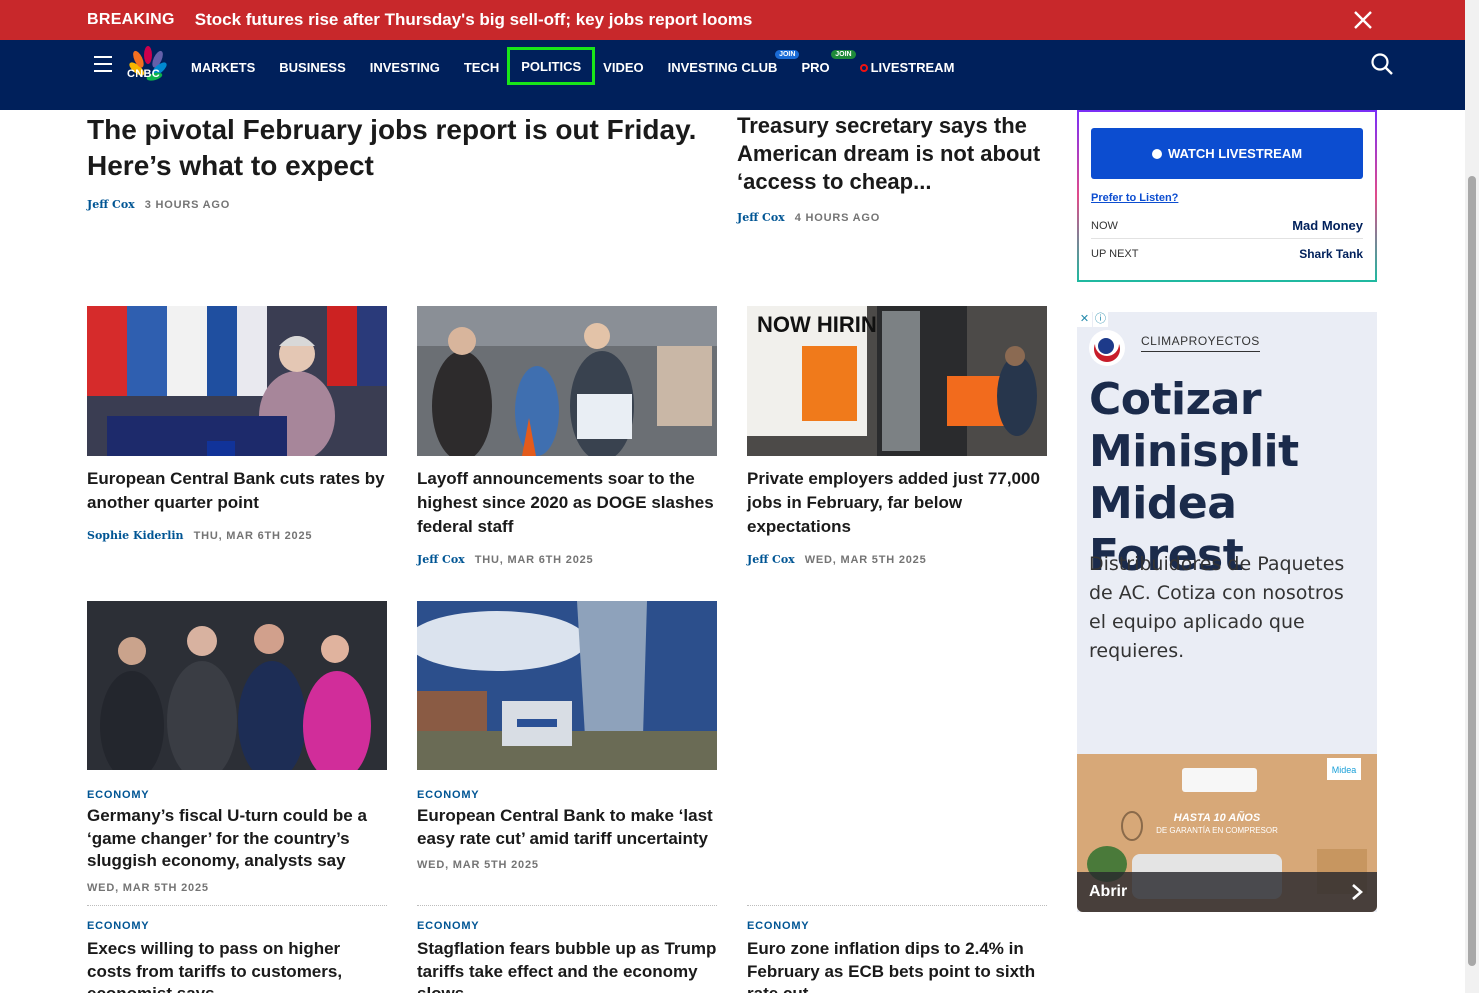 This screenshot has height=993, width=1479. What do you see at coordinates (143, 74) in the screenshot?
I see `logo-text: CNBC` at bounding box center [143, 74].